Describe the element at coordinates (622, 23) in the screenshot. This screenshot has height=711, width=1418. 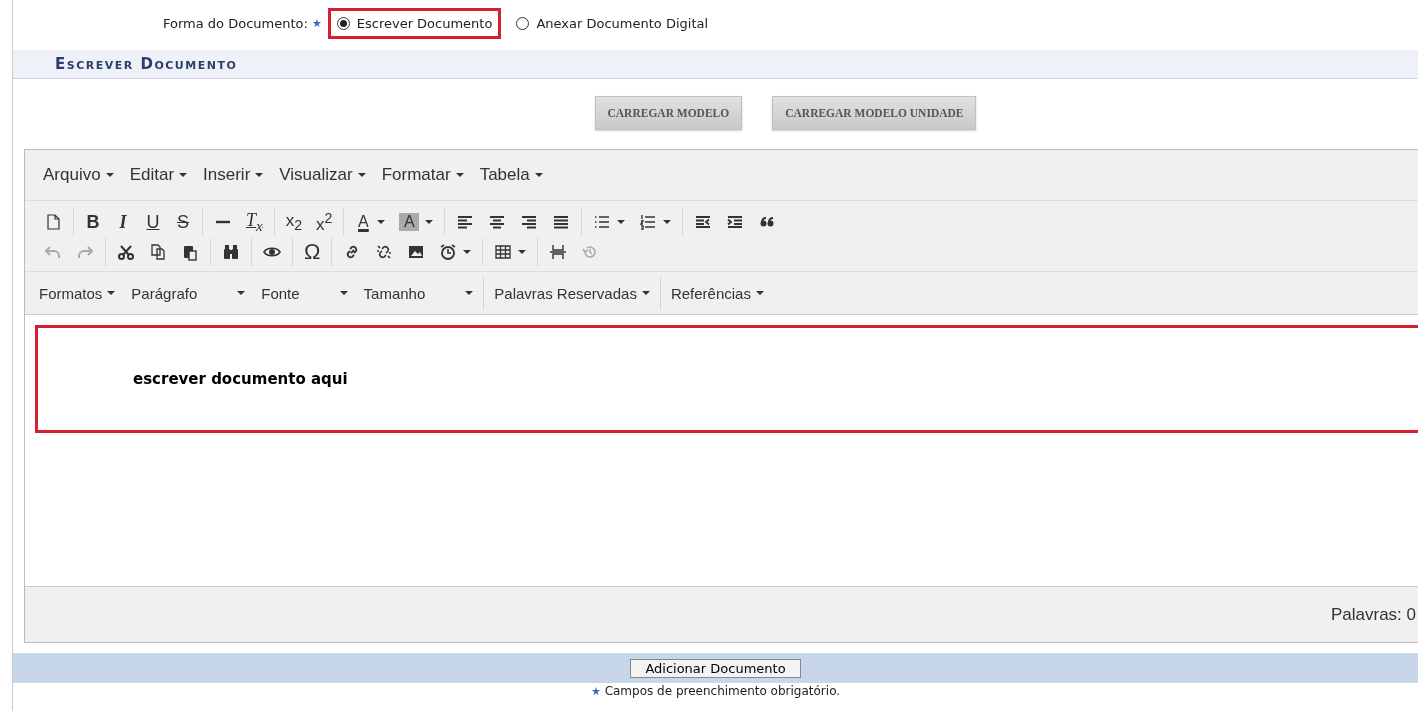
I see `radio-label: Anexar Documento Digital` at that location.